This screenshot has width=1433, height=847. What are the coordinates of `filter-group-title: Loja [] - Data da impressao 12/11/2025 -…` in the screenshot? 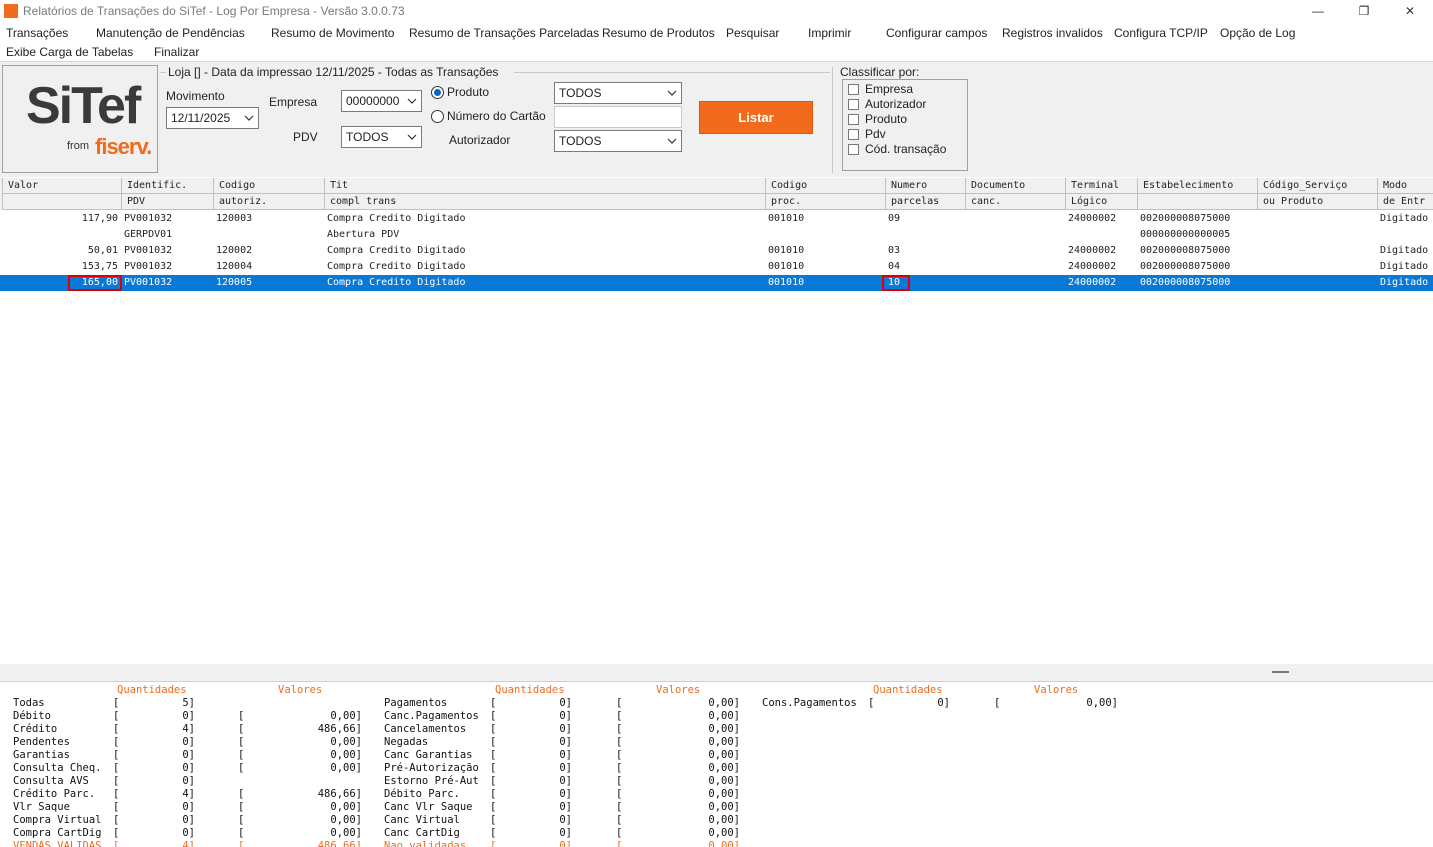 It's located at (333, 72).